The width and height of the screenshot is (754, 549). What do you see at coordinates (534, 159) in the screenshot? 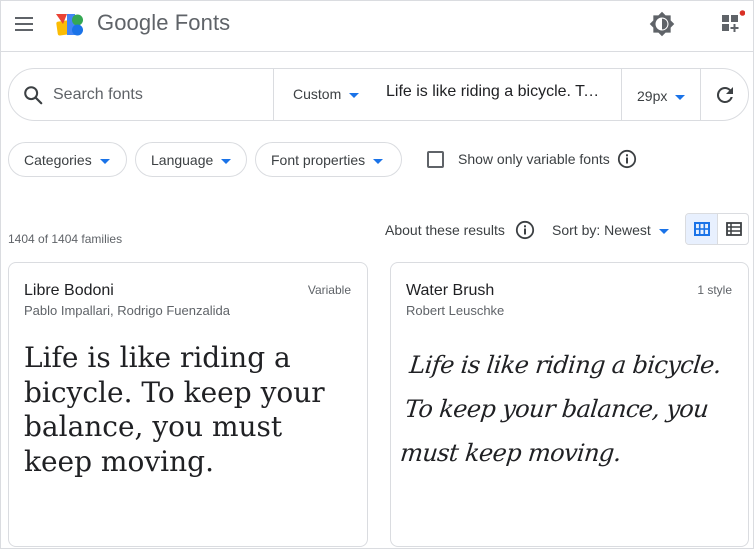
I see `variable-fonts-label: Show only variable fonts` at bounding box center [534, 159].